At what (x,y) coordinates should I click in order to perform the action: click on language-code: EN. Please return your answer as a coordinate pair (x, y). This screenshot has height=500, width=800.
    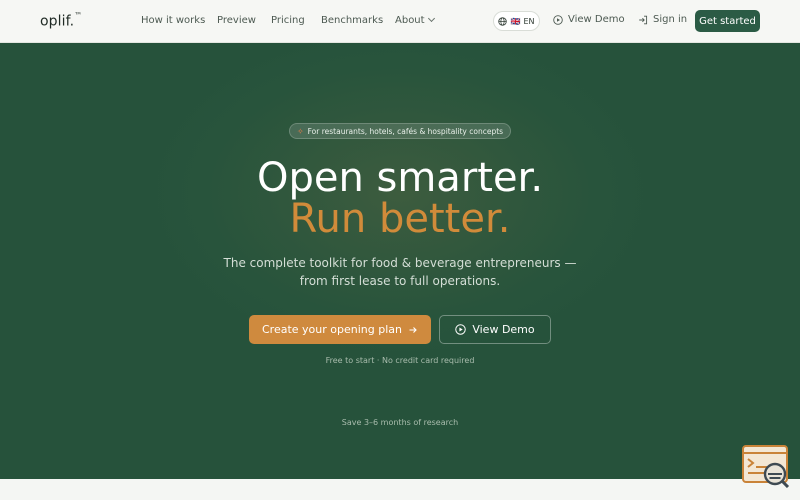
    Looking at the image, I should click on (529, 21).